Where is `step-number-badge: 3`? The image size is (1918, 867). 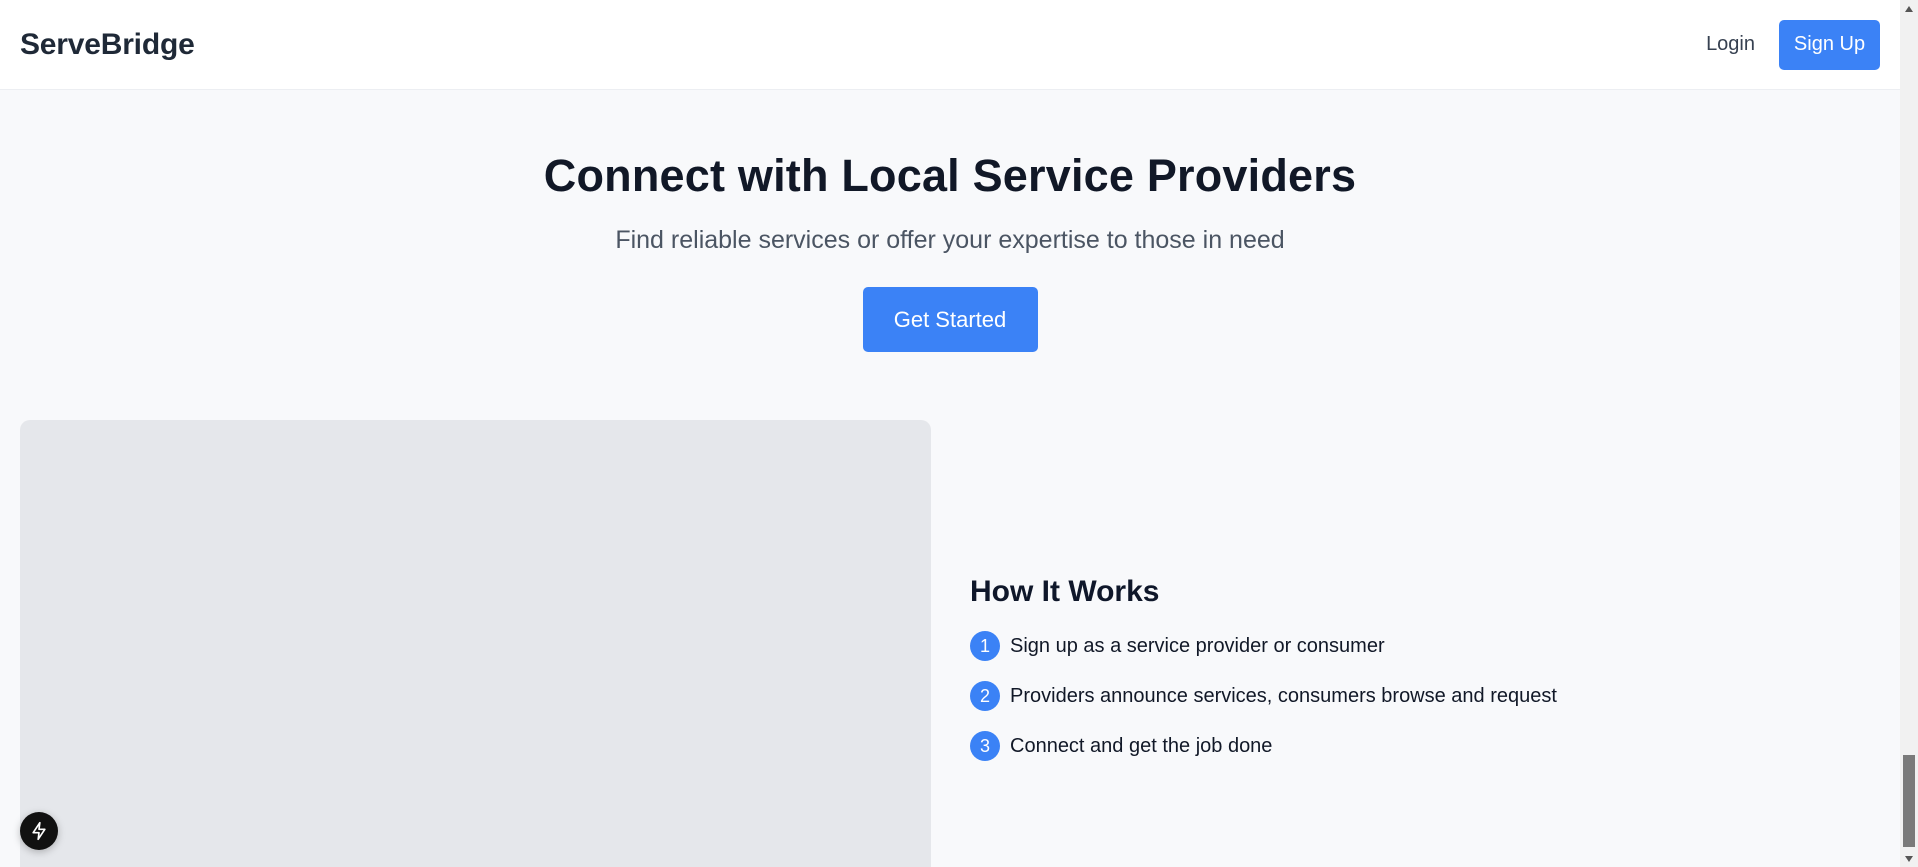 step-number-badge: 3 is located at coordinates (985, 746).